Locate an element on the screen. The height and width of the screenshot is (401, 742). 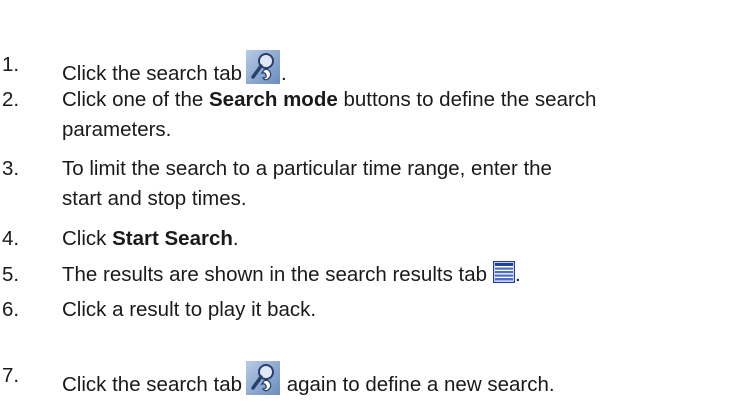
step-number: 3. is located at coordinates (11, 168).